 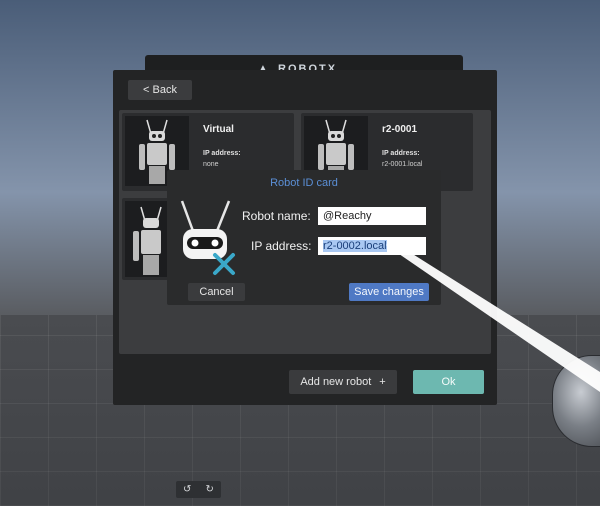 I want to click on robot-thumbnail, so click(x=147, y=239).